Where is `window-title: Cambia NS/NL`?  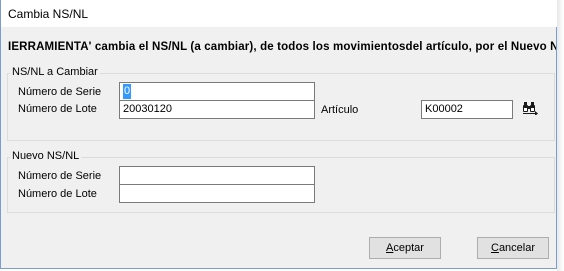
window-title: Cambia NS/NL is located at coordinates (48, 14).